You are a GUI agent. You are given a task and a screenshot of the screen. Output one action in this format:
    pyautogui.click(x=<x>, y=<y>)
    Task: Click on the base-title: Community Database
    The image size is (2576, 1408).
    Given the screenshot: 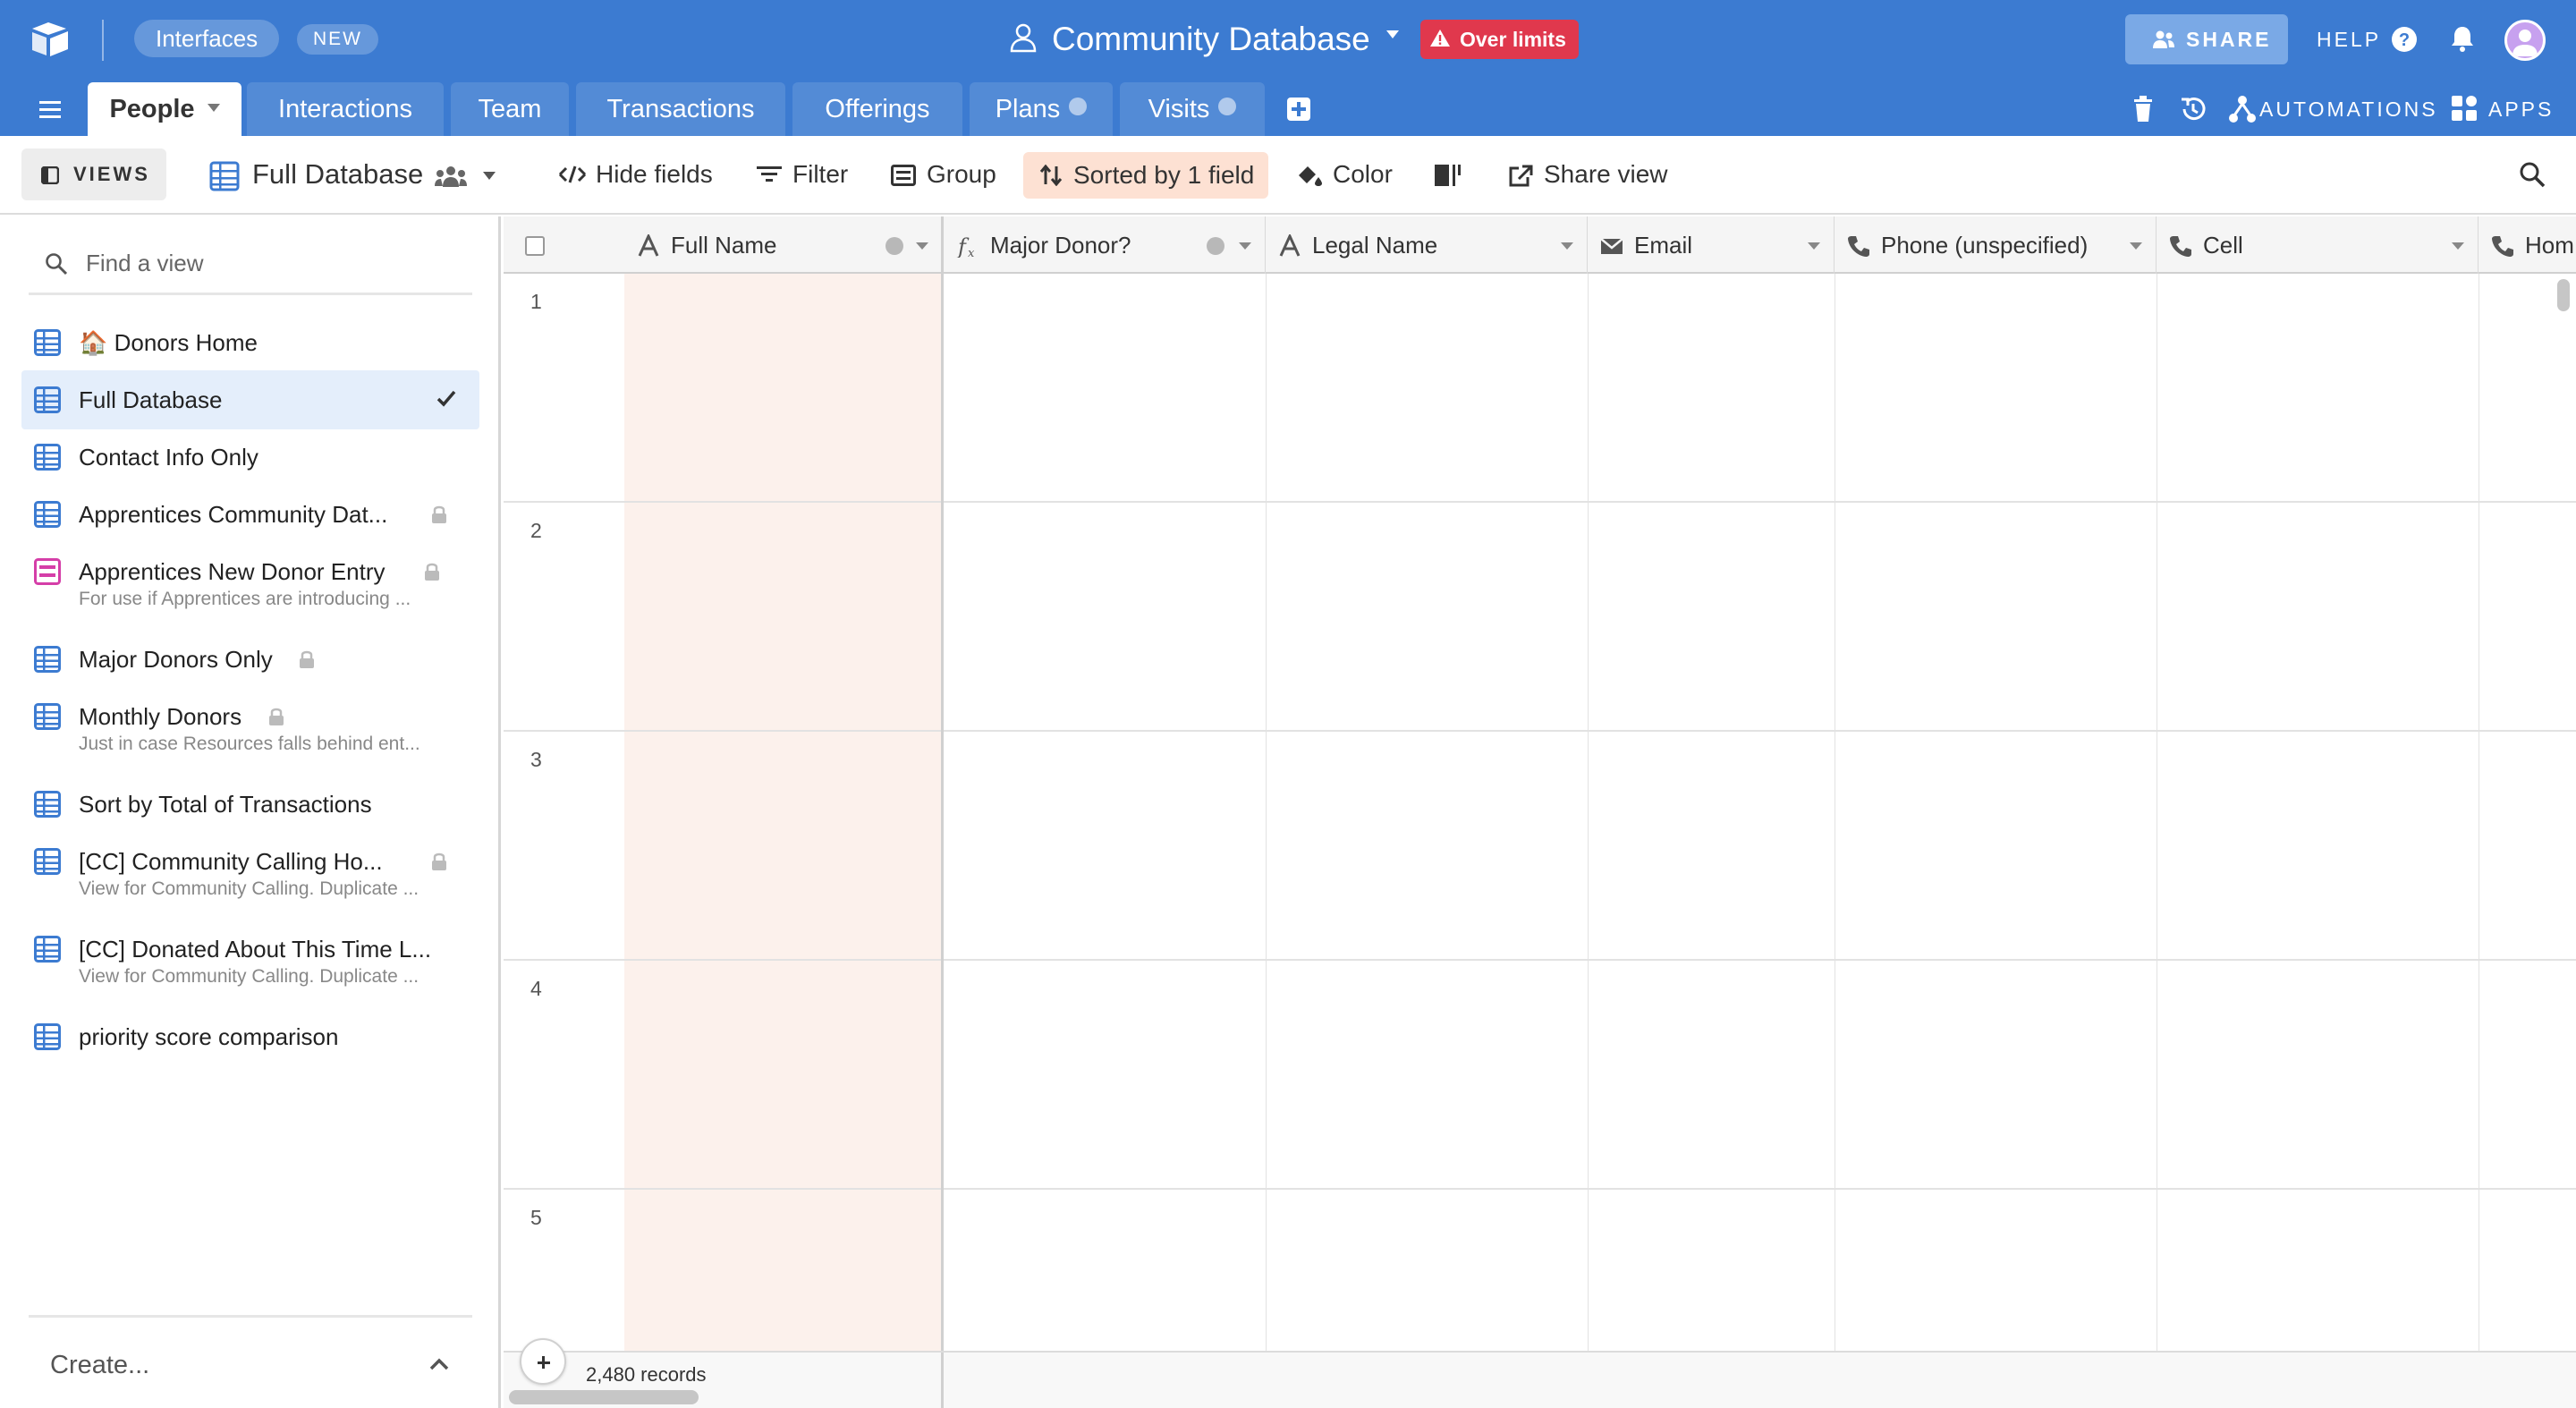 What is the action you would take?
    pyautogui.click(x=1211, y=39)
    